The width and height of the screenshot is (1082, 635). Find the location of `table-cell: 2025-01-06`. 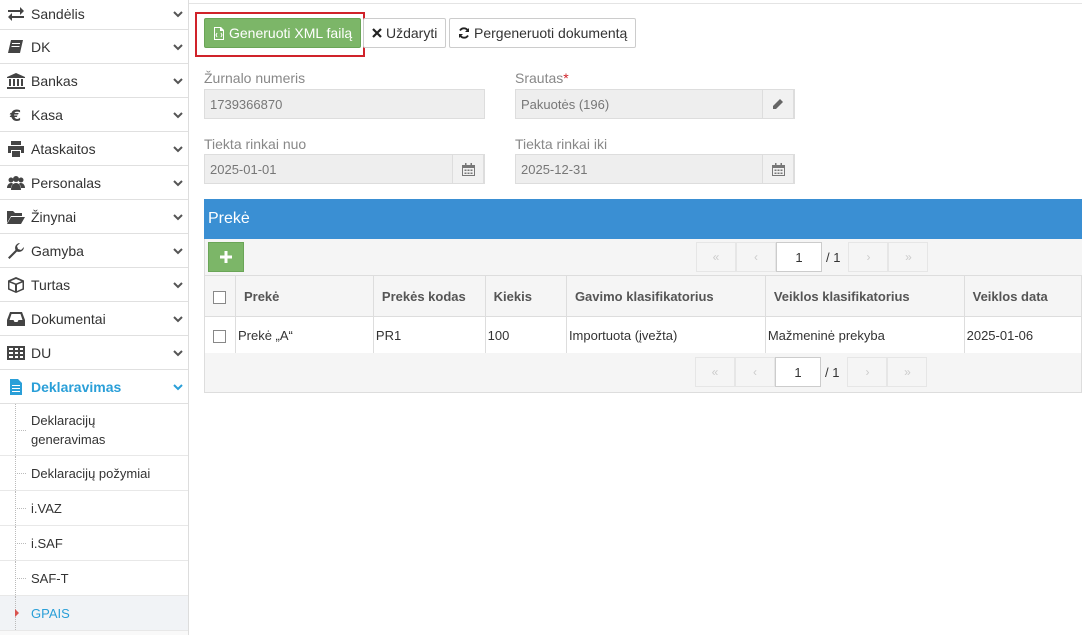

table-cell: 2025-01-06 is located at coordinates (1022, 335).